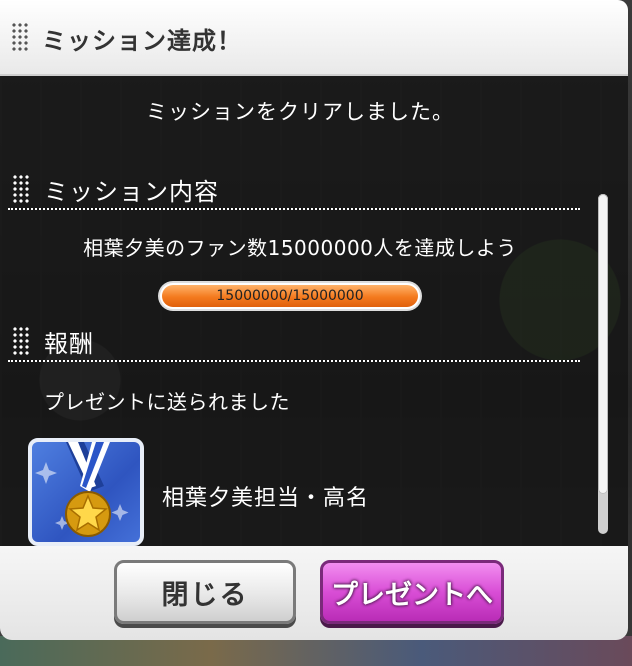 The height and width of the screenshot is (666, 632). What do you see at coordinates (412, 592) in the screenshot?
I see `go-to-presents-button: プレゼントへ` at bounding box center [412, 592].